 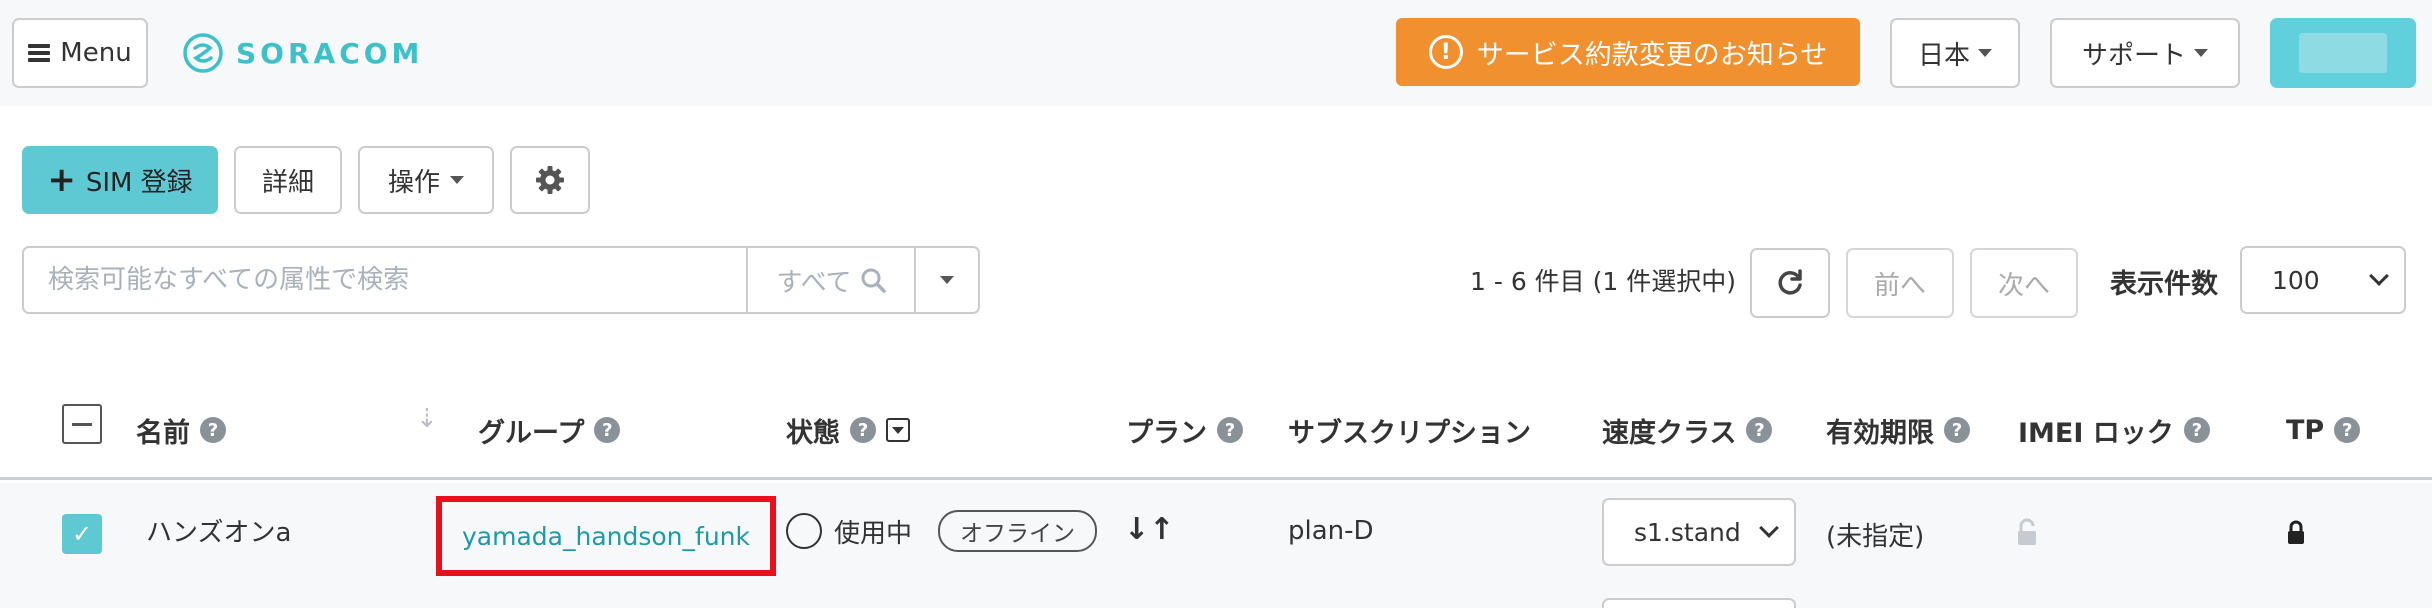 I want to click on search-input, so click(x=385, y=280).